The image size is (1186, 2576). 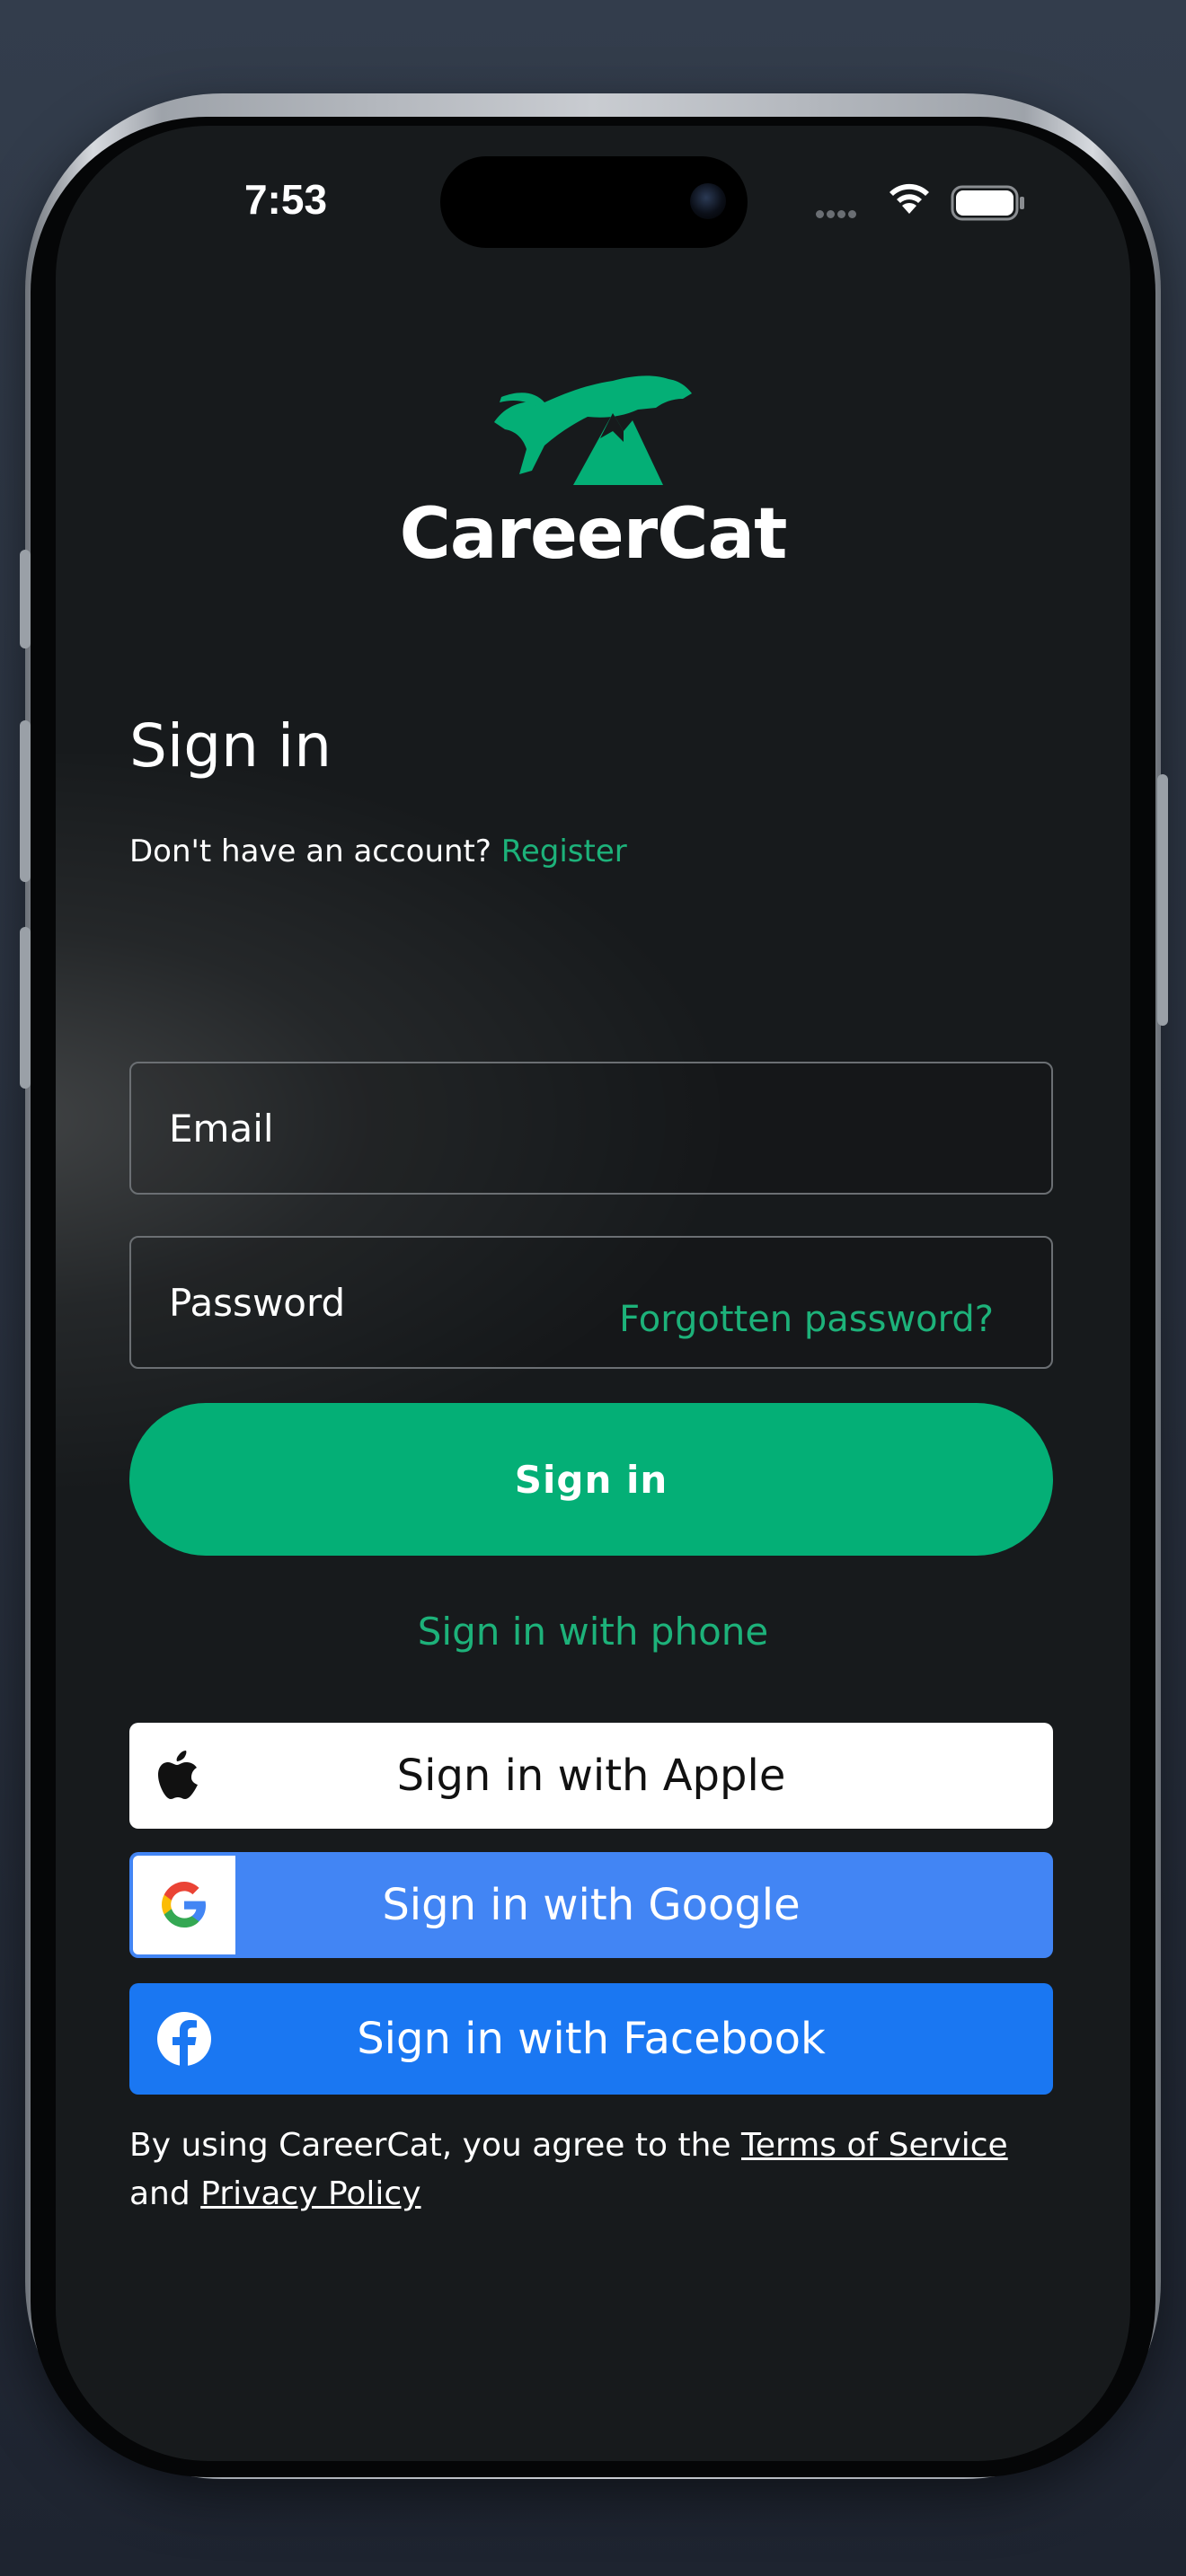 I want to click on email-placeholder: Email, so click(x=221, y=1128).